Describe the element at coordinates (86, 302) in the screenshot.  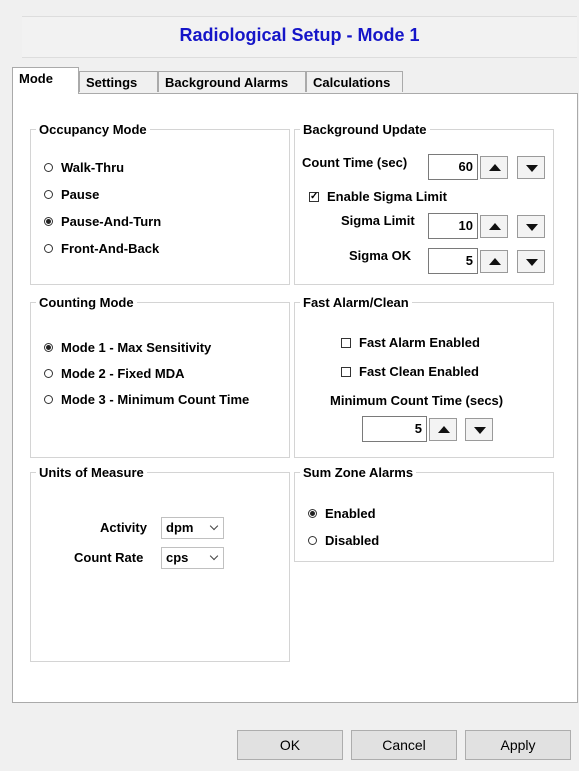
I see `group-title: Counting Mode` at that location.